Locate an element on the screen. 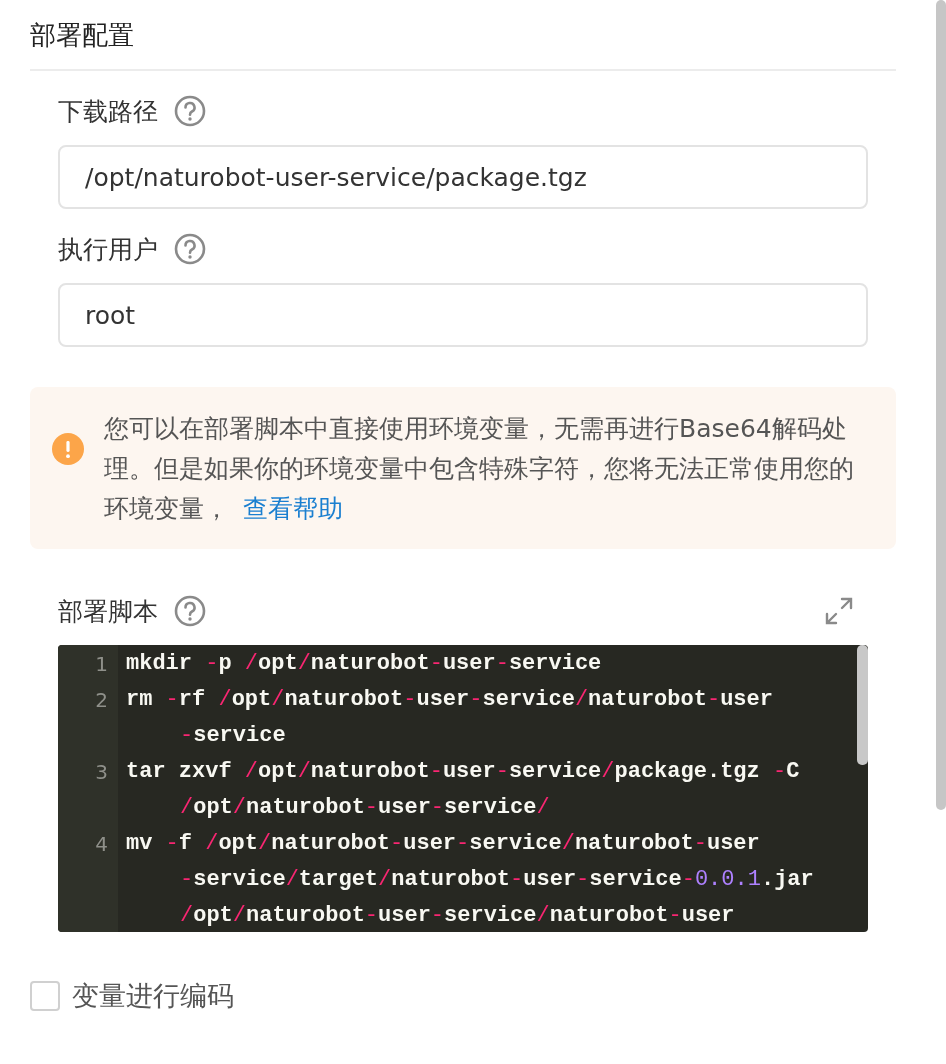  page-scrollbar is located at coordinates (941, 405).